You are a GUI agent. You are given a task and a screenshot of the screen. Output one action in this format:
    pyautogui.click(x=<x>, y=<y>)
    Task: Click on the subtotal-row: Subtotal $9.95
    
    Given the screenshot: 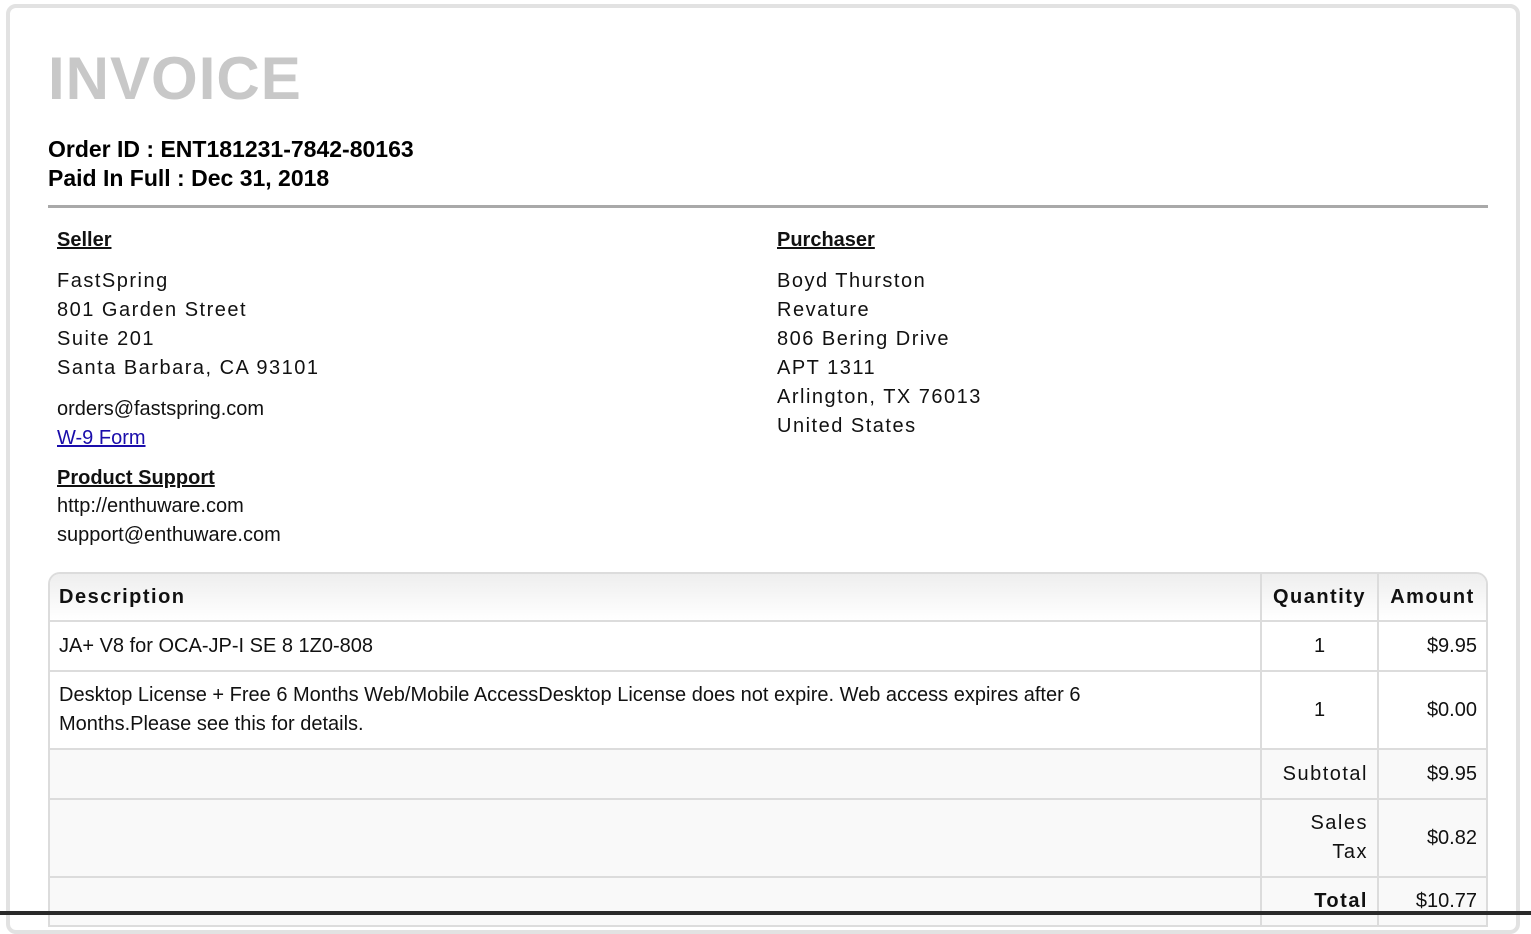 What is the action you would take?
    pyautogui.click(x=768, y=774)
    